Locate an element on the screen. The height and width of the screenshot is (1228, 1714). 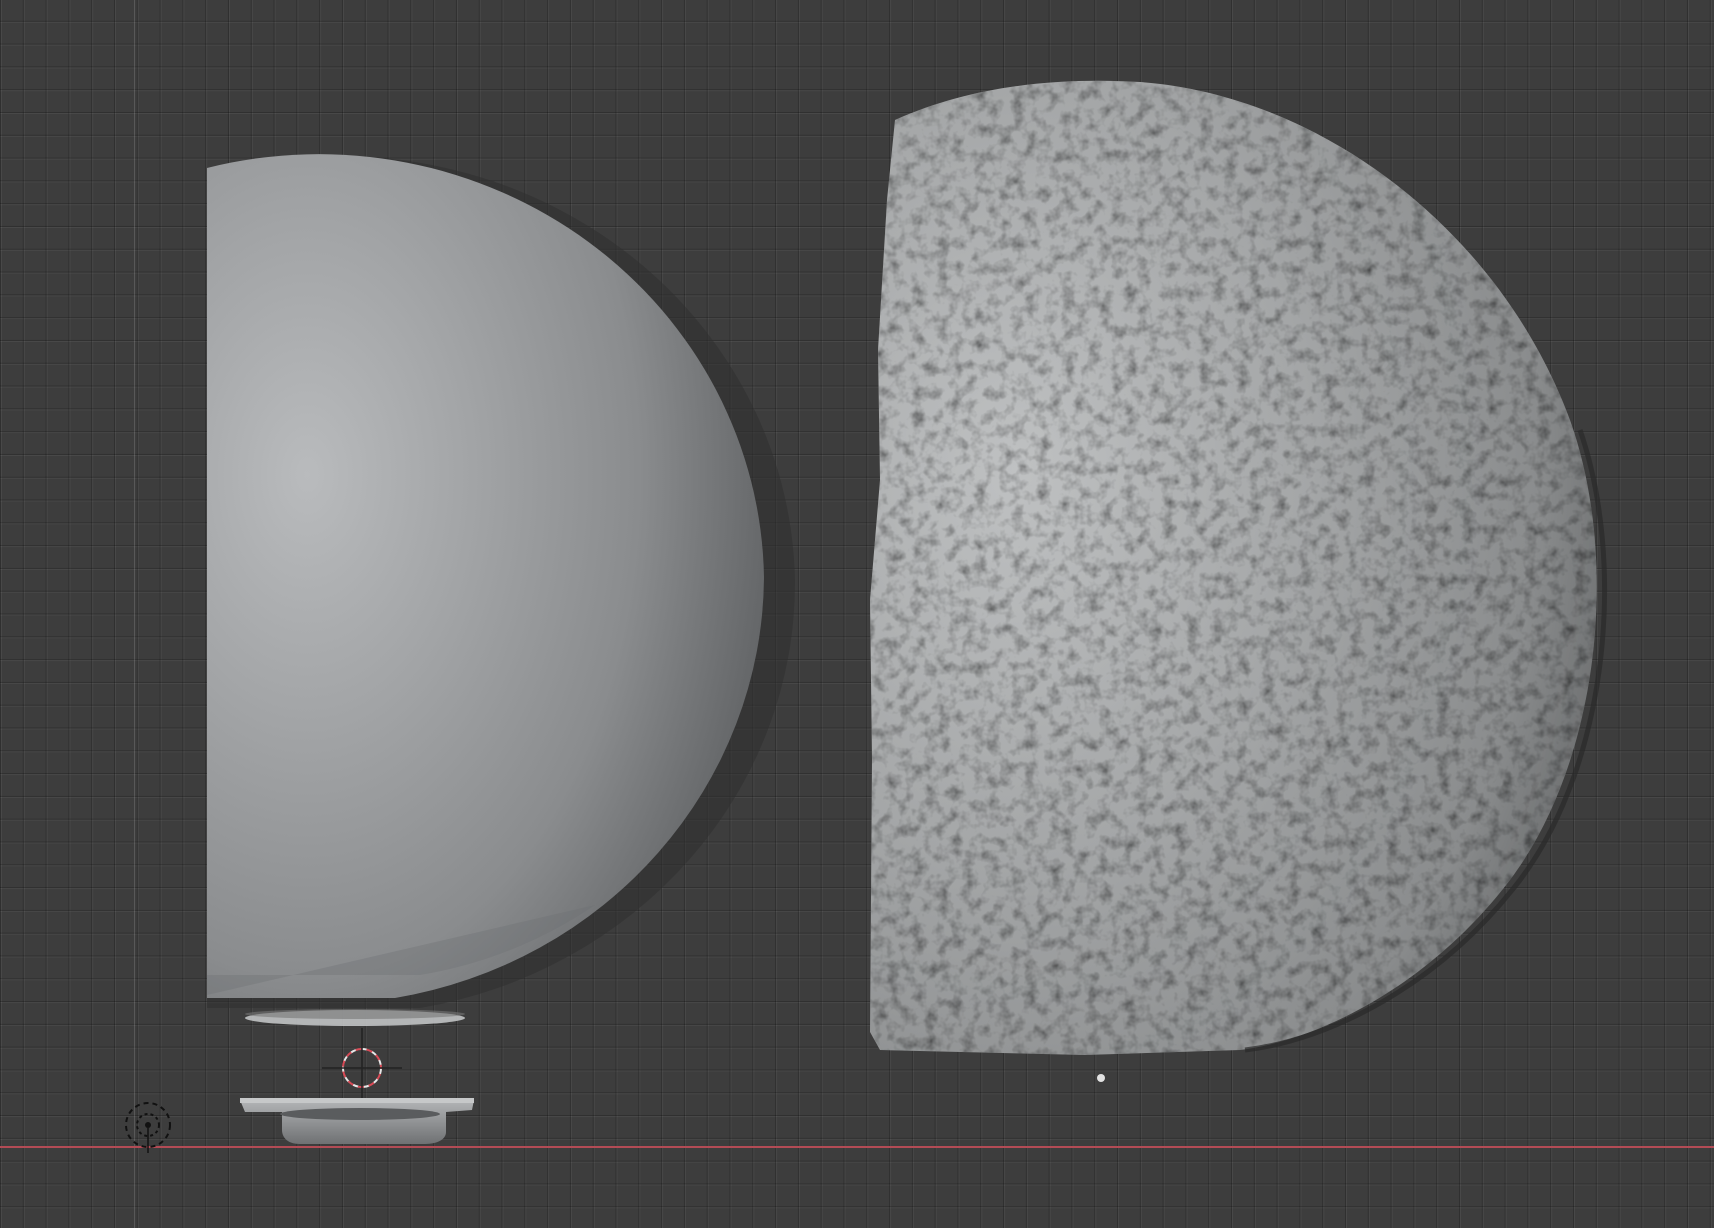
light-gizmo-icon is located at coordinates (148, 1127).